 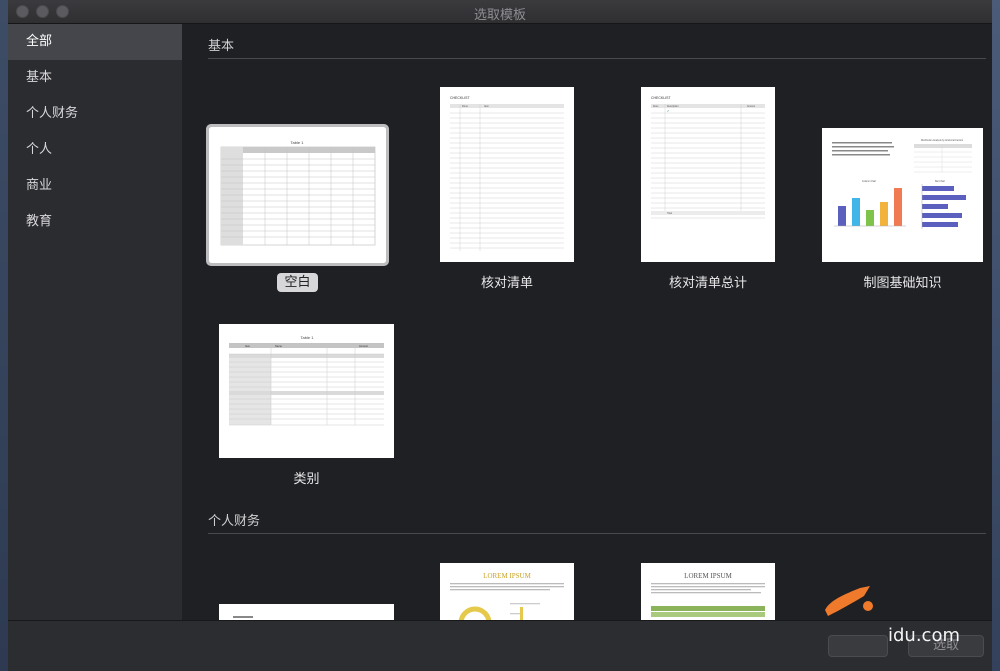 What do you see at coordinates (95, 150) in the screenshot?
I see `sidebar-item-personal: 个人` at bounding box center [95, 150].